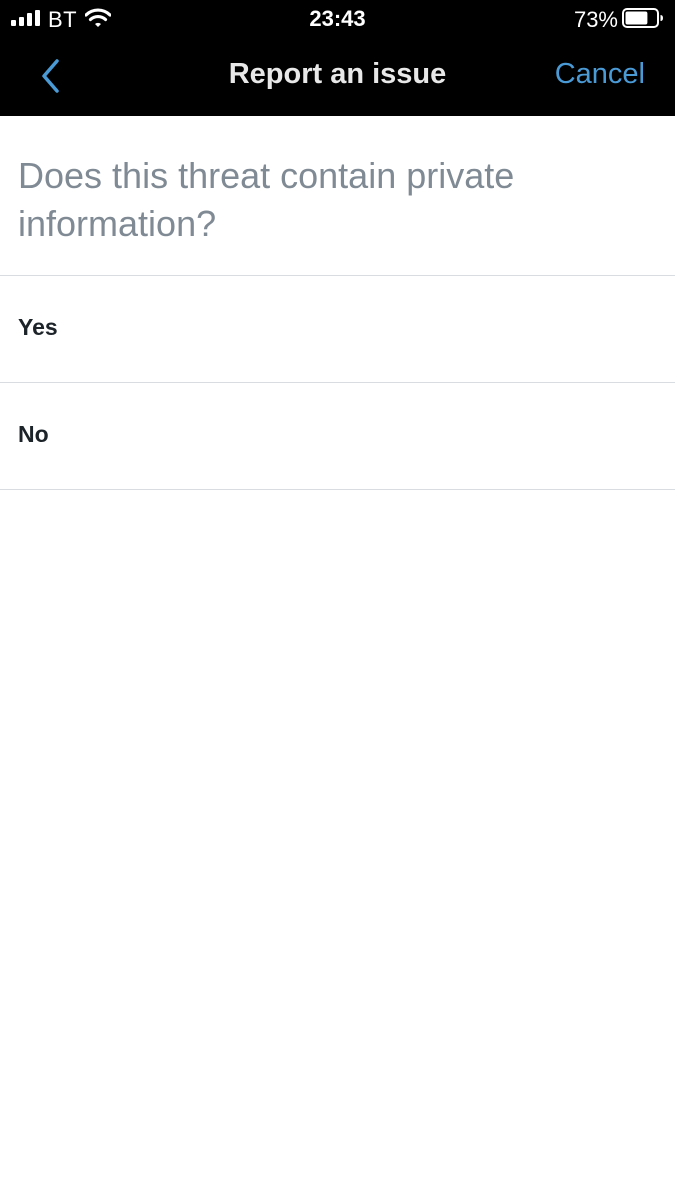 The height and width of the screenshot is (1200, 675). What do you see at coordinates (337, 20) in the screenshot?
I see `status-bar: BT 23:43 73%` at bounding box center [337, 20].